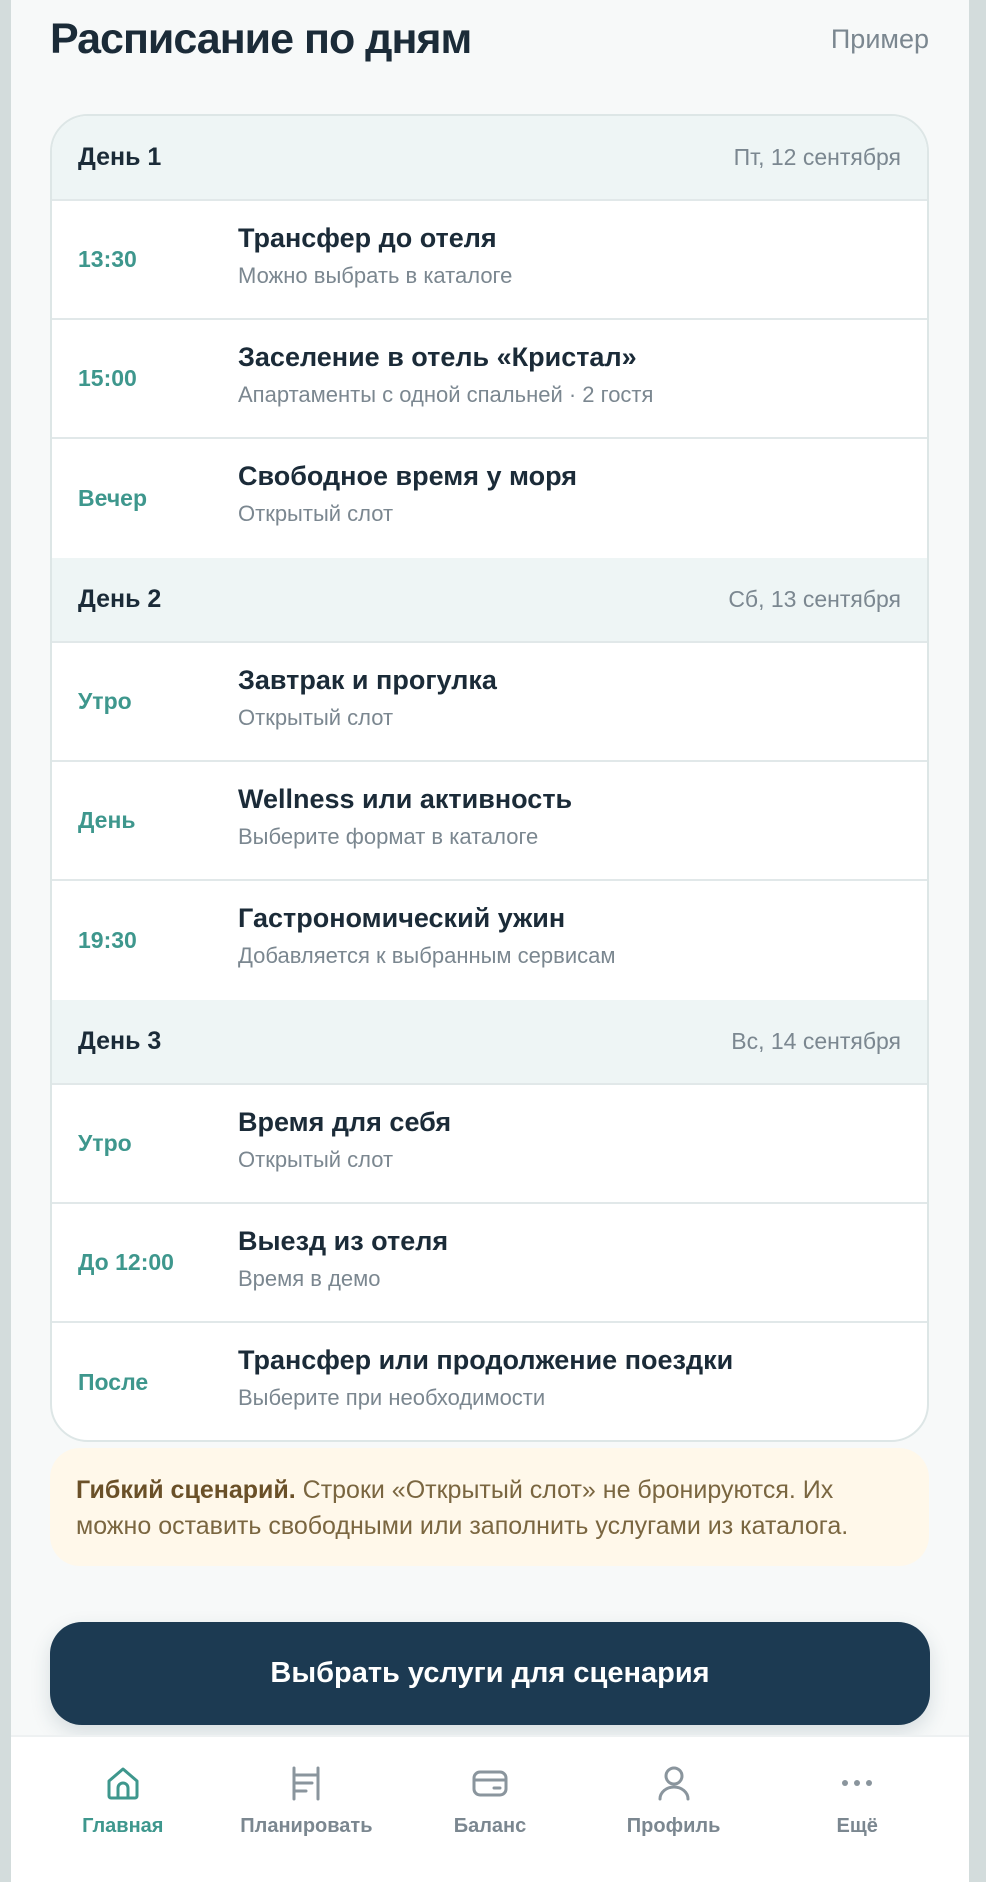  Describe the element at coordinates (123, 1826) in the screenshot. I see `tab-label: Главная` at that location.